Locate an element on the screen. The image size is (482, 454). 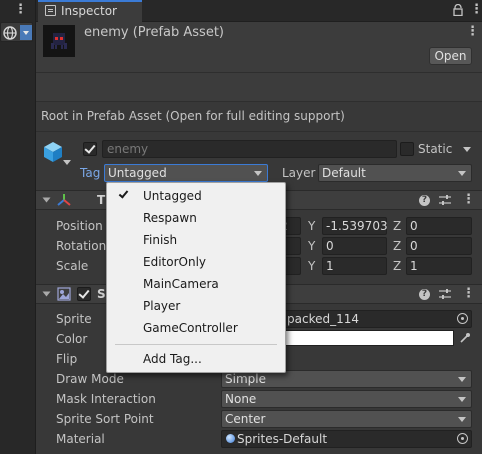
rotation-y-field: 0 is located at coordinates (354, 246).